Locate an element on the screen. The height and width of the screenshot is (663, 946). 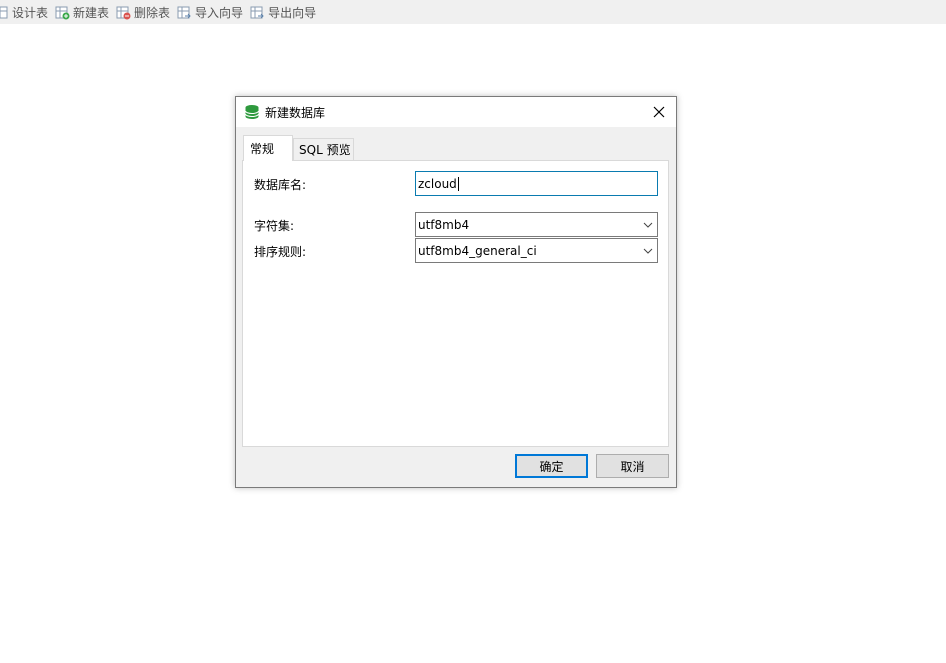
database-icon is located at coordinates (252, 112).